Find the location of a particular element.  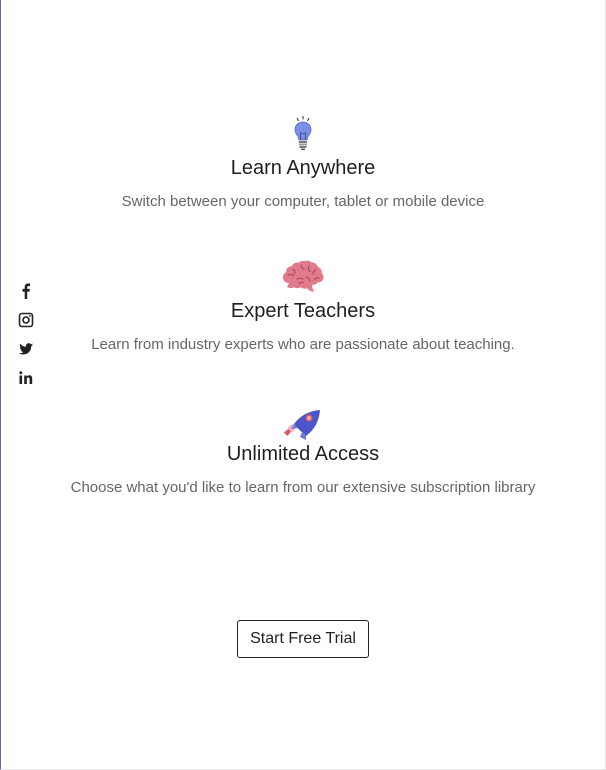

start-free-trial-button: Start Free Trial is located at coordinates (303, 639).